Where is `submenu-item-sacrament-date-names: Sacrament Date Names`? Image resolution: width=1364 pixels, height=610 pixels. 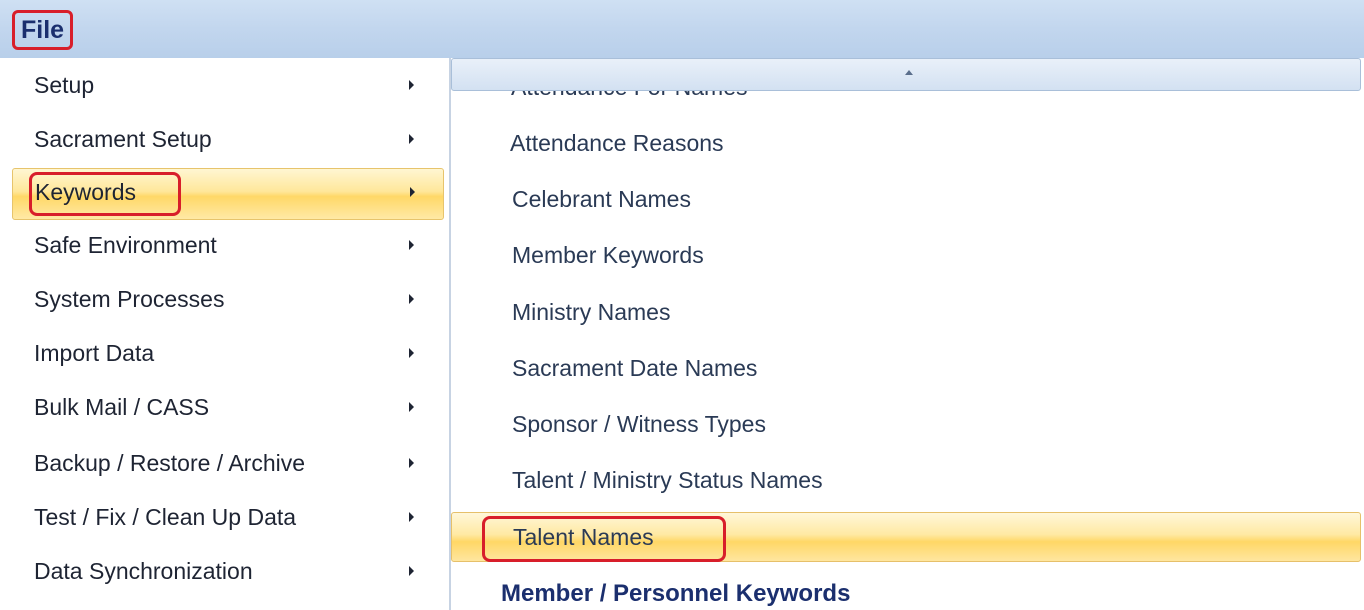
submenu-item-sacrament-date-names: Sacrament Date Names is located at coordinates (906, 369).